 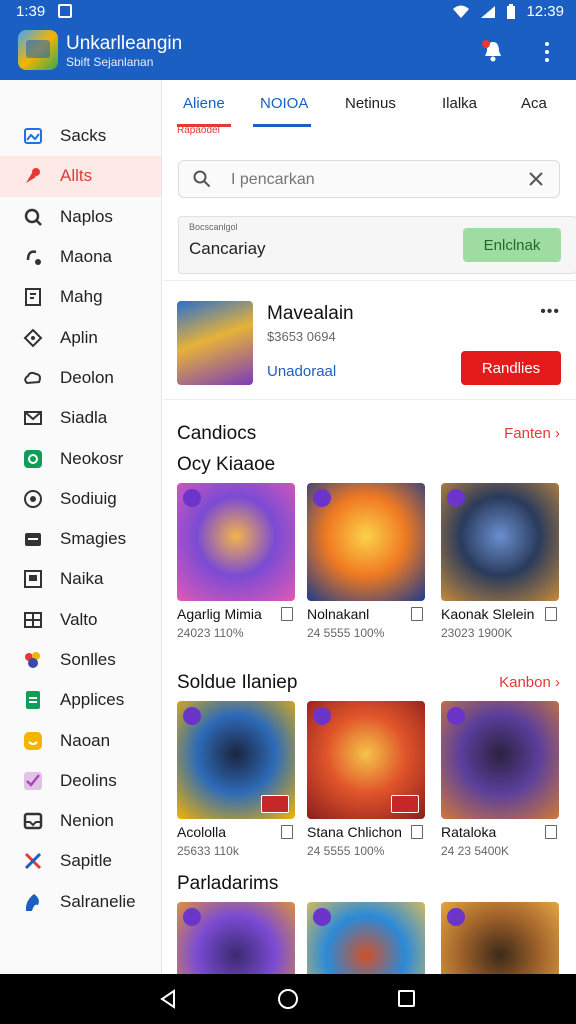 What do you see at coordinates (80, 781) in the screenshot?
I see `sidebar-item-deolins: Deolins` at bounding box center [80, 781].